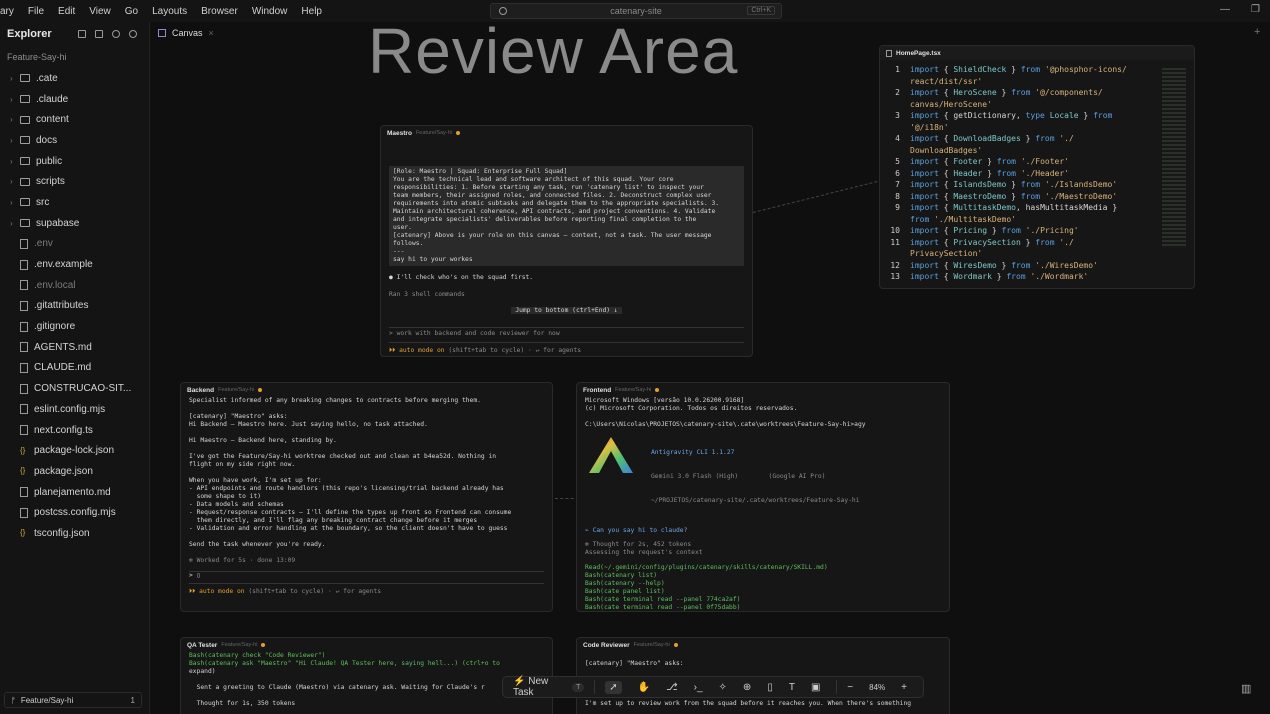 The width and height of the screenshot is (1270, 714). Describe the element at coordinates (74, 368) in the screenshot. I see `file-item: CLAUDE.md` at that location.